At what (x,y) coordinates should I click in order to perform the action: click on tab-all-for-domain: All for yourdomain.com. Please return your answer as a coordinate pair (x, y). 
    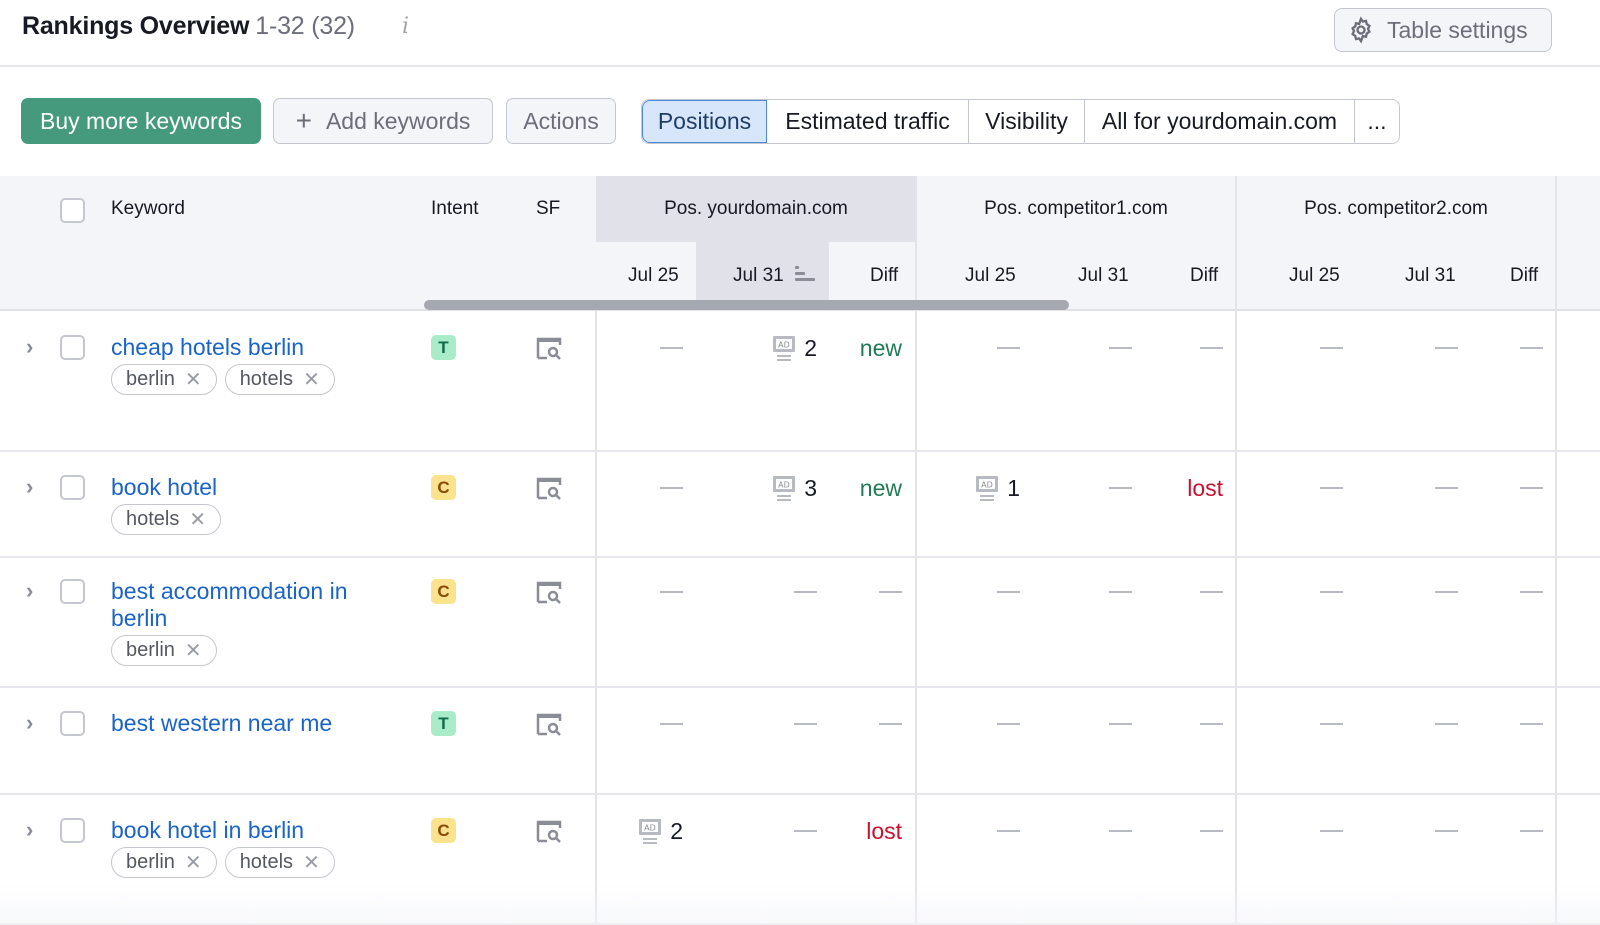
    Looking at the image, I should click on (1220, 121).